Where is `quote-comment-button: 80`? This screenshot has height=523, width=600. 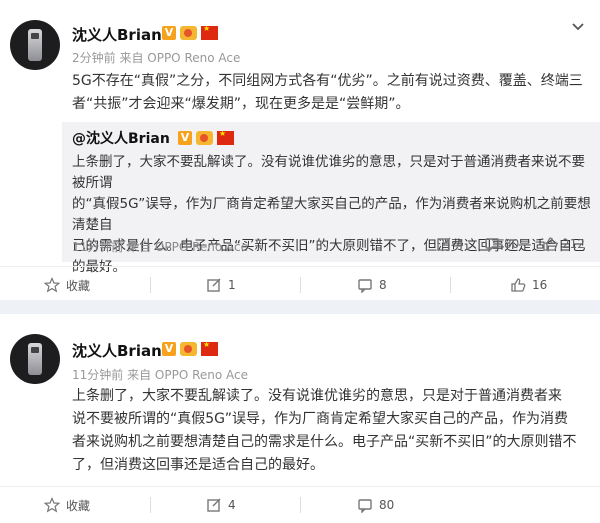 quote-comment-button: 80 is located at coordinates (501, 244).